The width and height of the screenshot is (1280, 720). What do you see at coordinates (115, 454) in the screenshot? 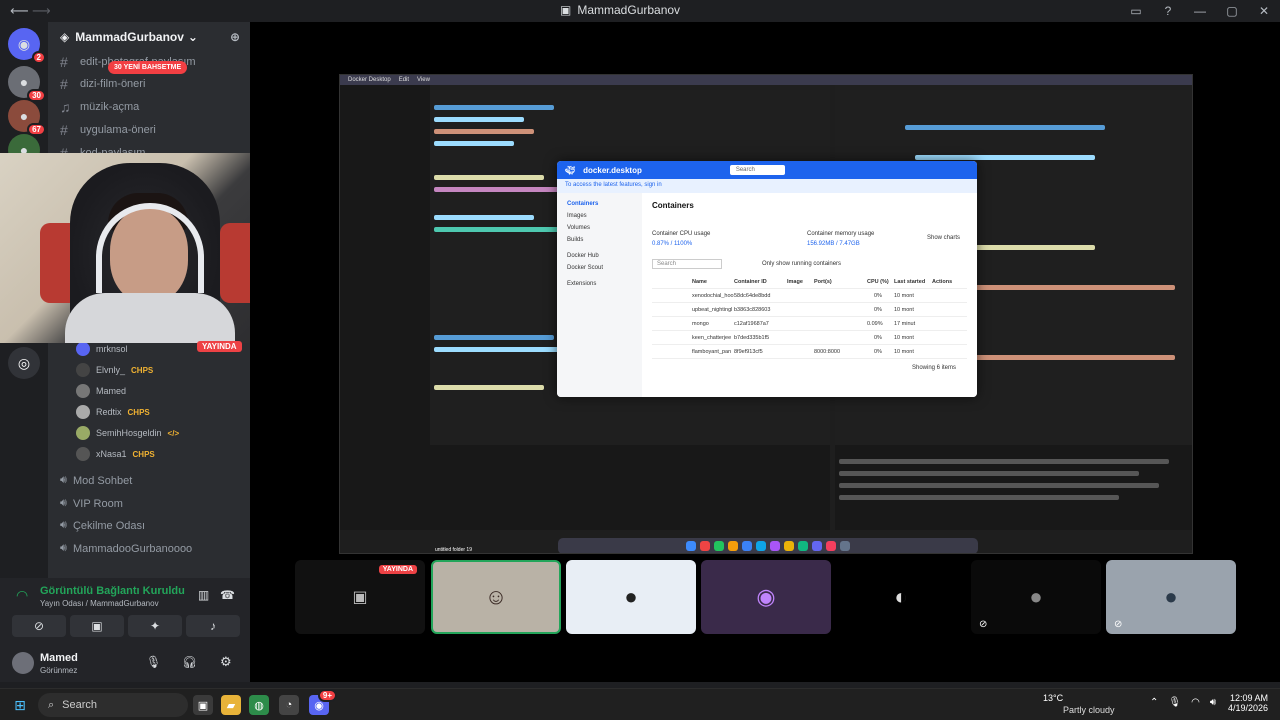
I see `voice-member: xNasa1 CHPS` at bounding box center [115, 454].